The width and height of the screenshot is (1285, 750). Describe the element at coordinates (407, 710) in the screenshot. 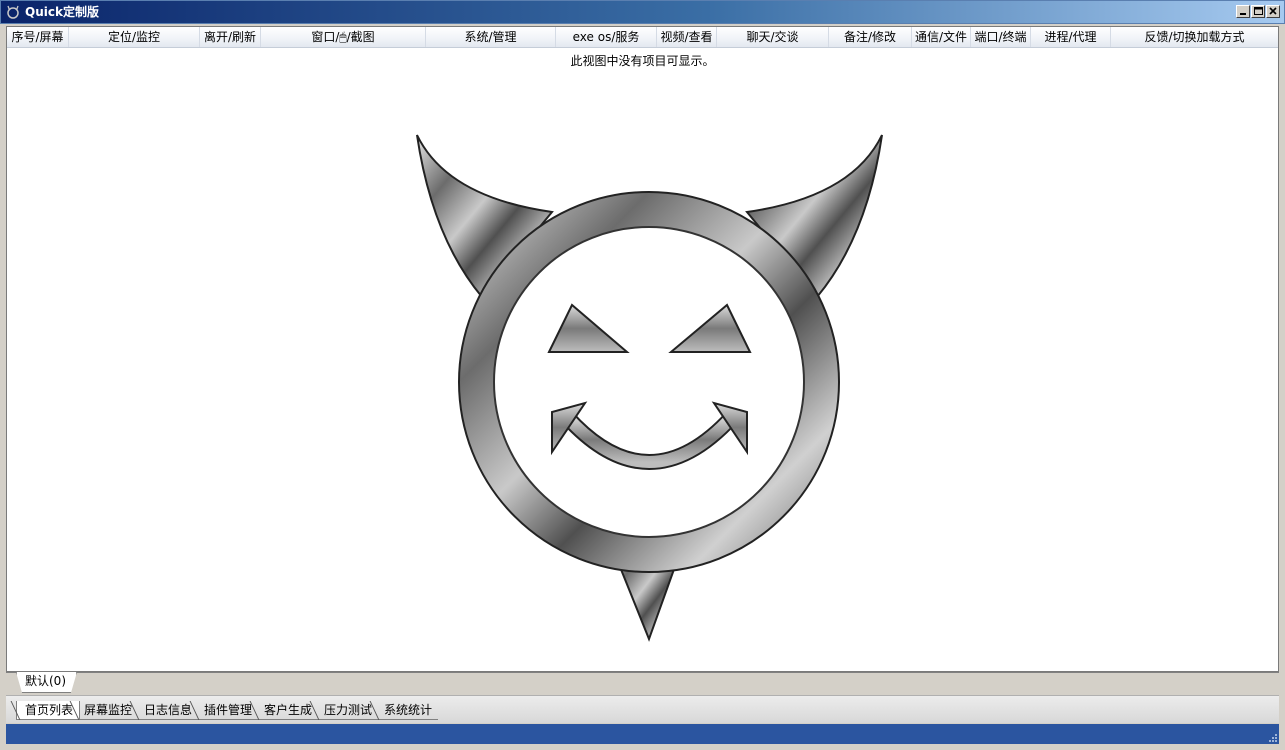

I see `tab-system-stats: 系统统计` at that location.